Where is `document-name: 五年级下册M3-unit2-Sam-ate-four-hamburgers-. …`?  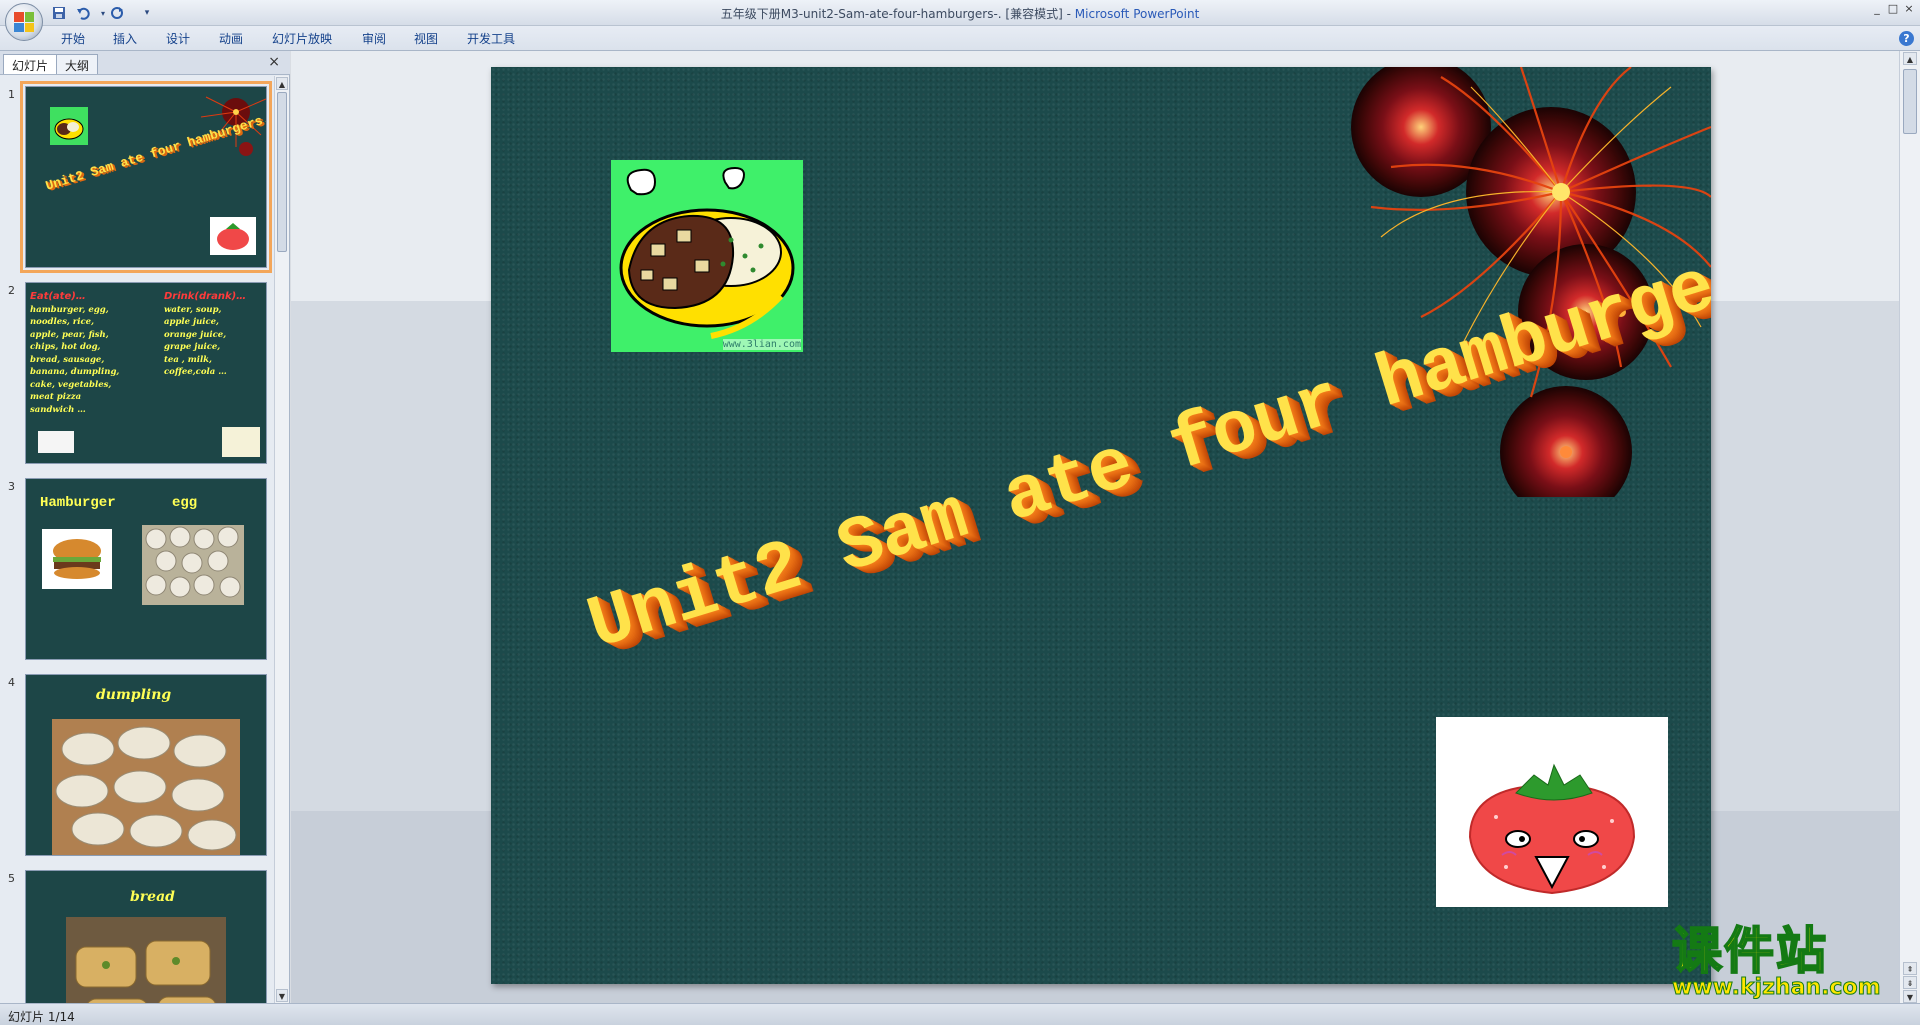 document-name: 五年级下册M3-unit2-Sam-ate-four-hamburgers-. … is located at coordinates (891, 14).